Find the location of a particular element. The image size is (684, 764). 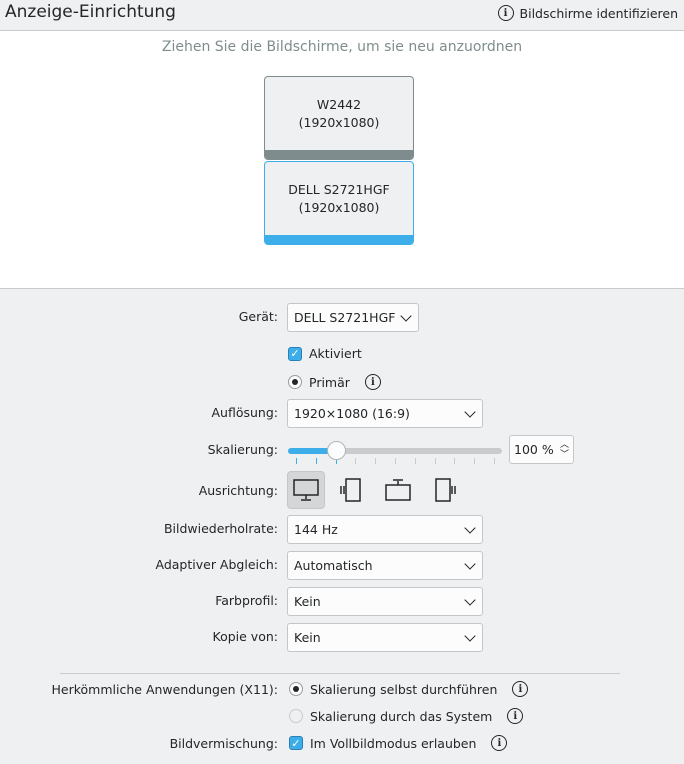

refresh-value: 144 Hz is located at coordinates (316, 529).